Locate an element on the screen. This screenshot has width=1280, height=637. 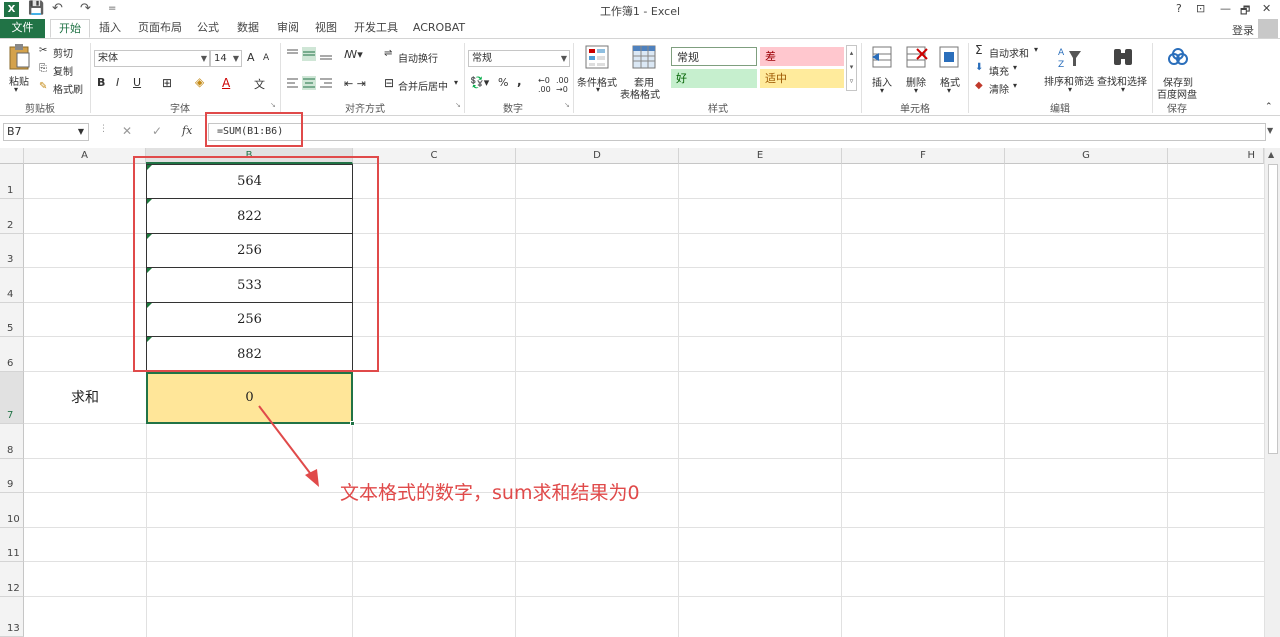
fill-color-icon: ◈ is located at coordinates (199, 82).